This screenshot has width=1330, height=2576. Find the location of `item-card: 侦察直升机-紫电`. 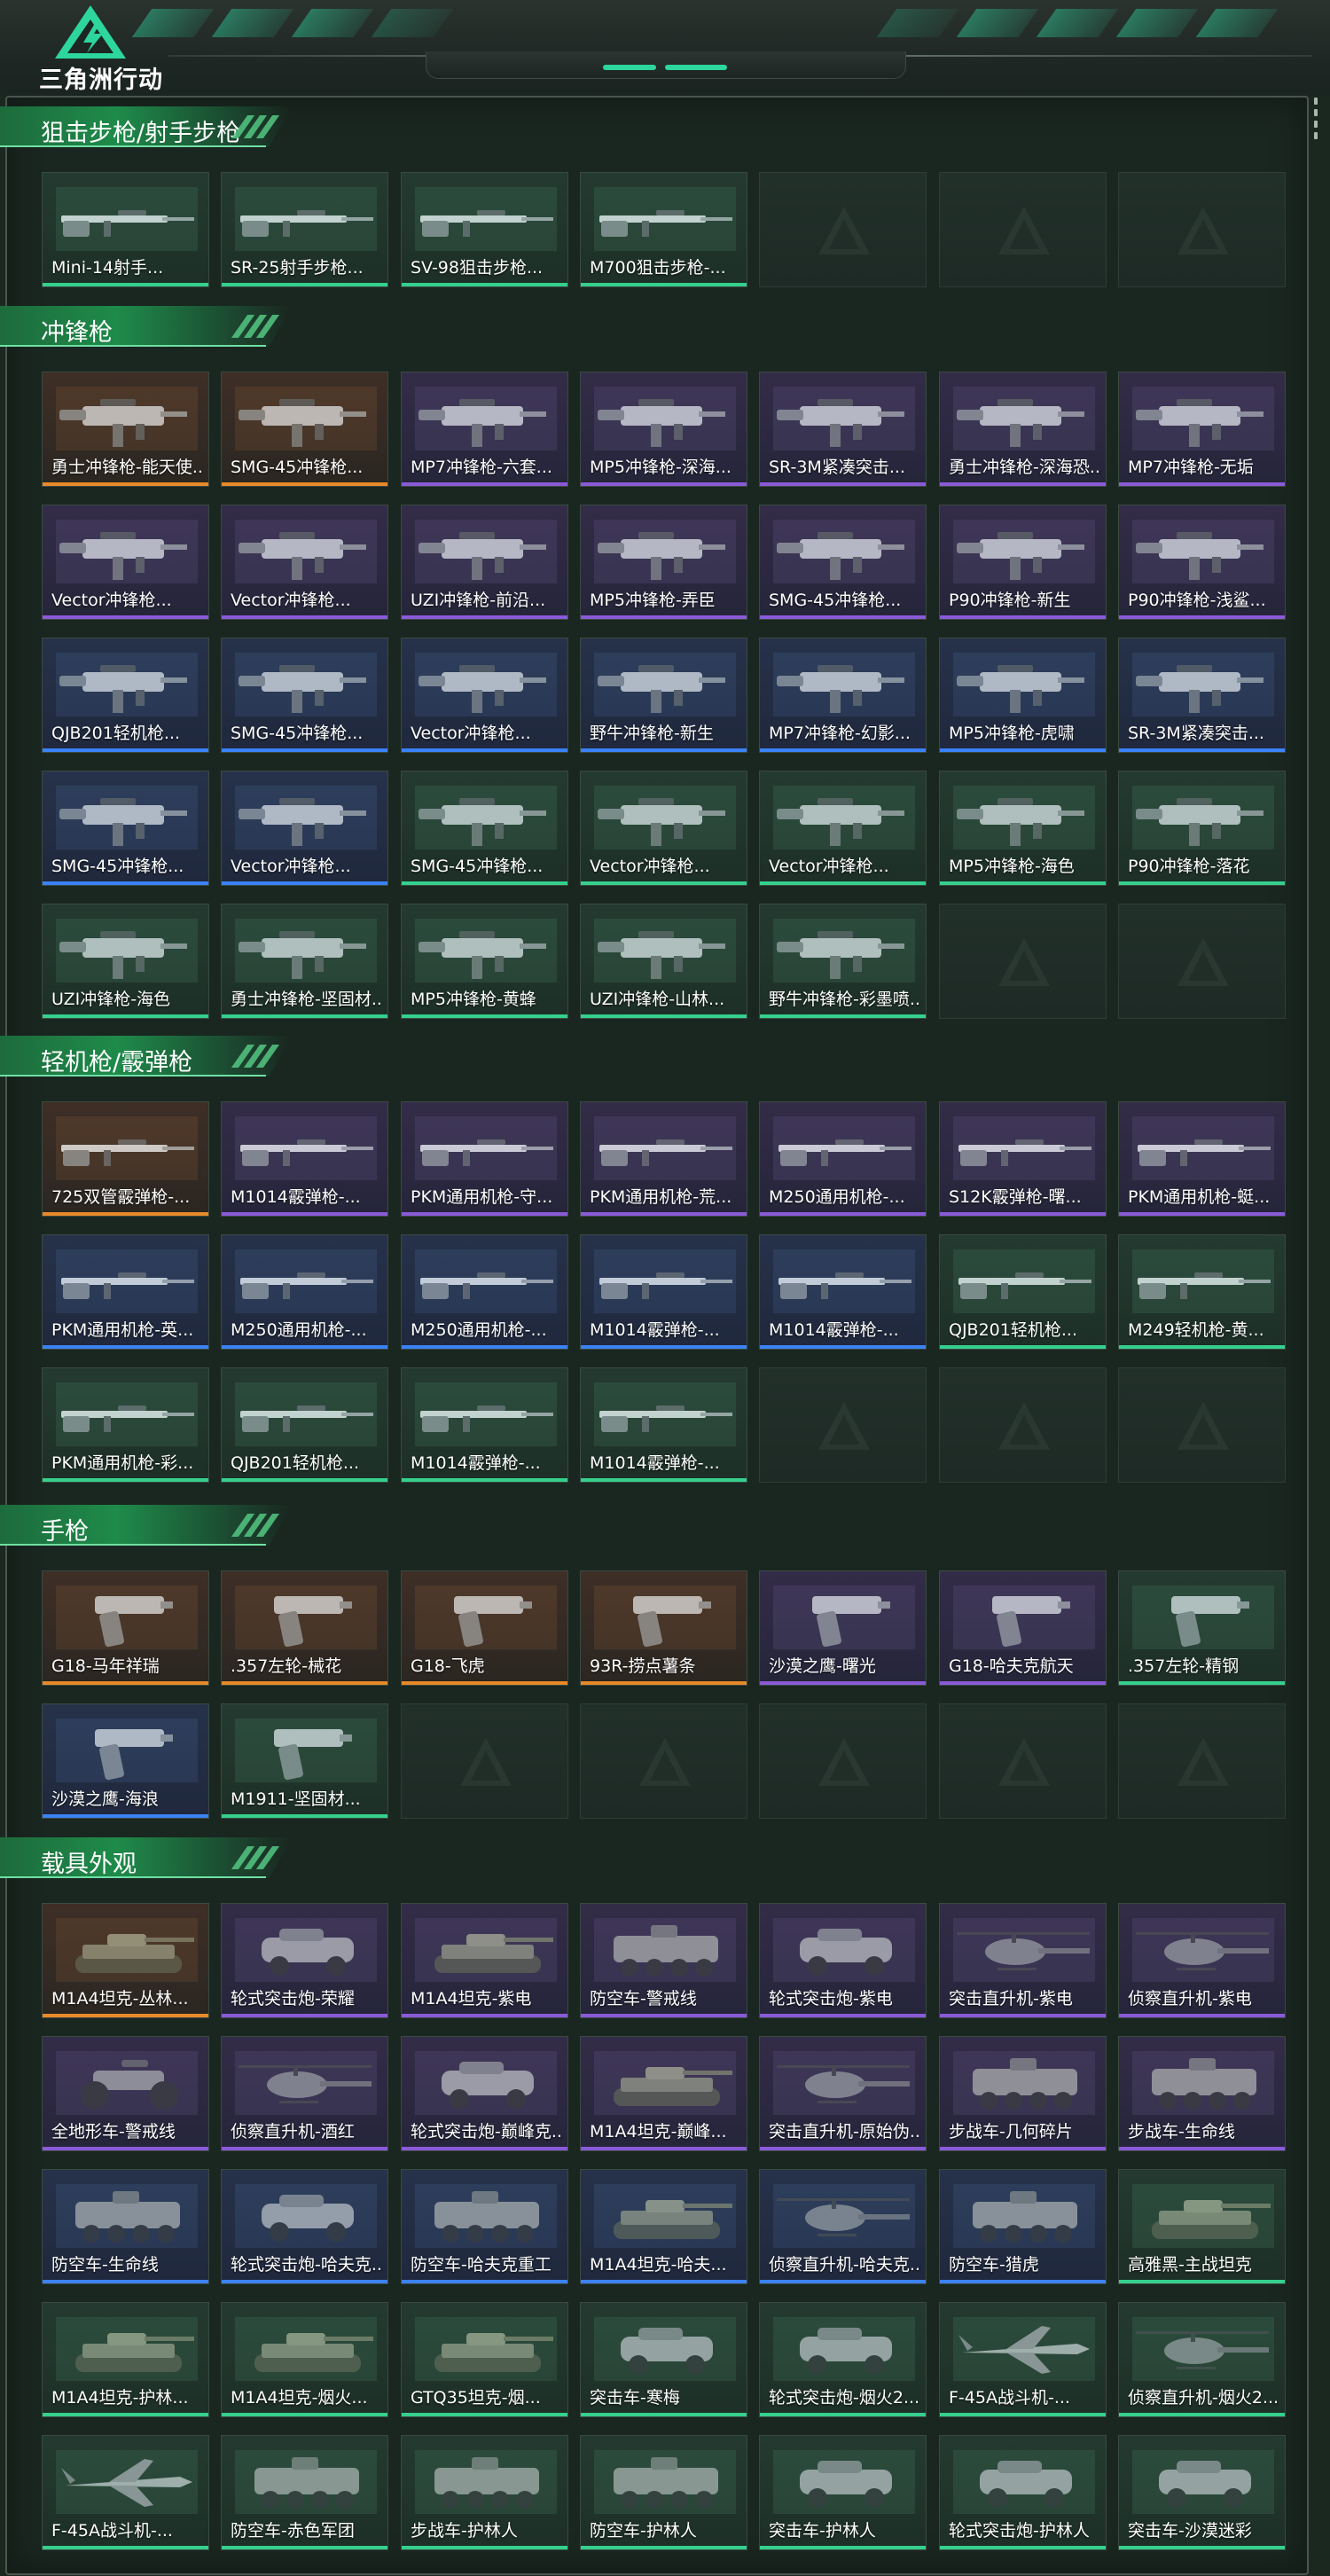

item-card: 侦察直升机-紫电 is located at coordinates (1202, 1960).